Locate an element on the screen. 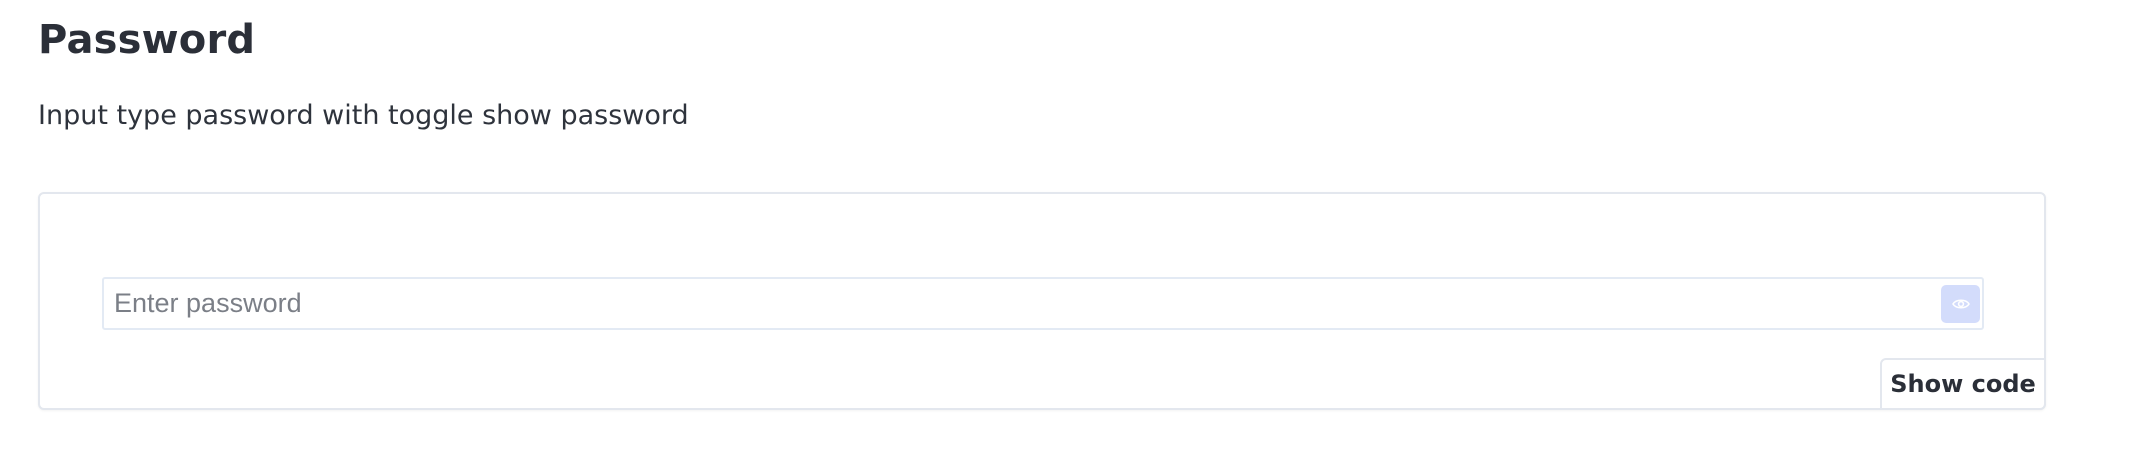 The width and height of the screenshot is (2144, 474). eye-icon is located at coordinates (1960, 304).